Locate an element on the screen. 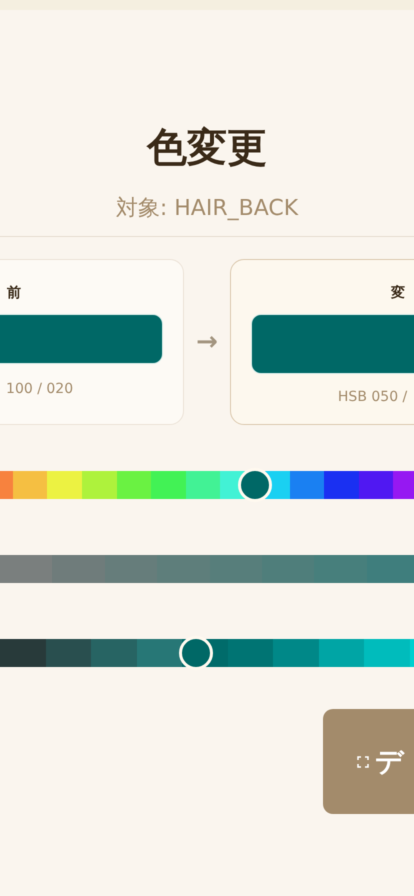  target-label: 対象: HAIR_BACK is located at coordinates (207, 209).